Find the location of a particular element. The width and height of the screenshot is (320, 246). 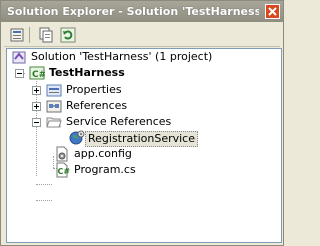

tree-item-properties: Properties is located at coordinates (143, 90).